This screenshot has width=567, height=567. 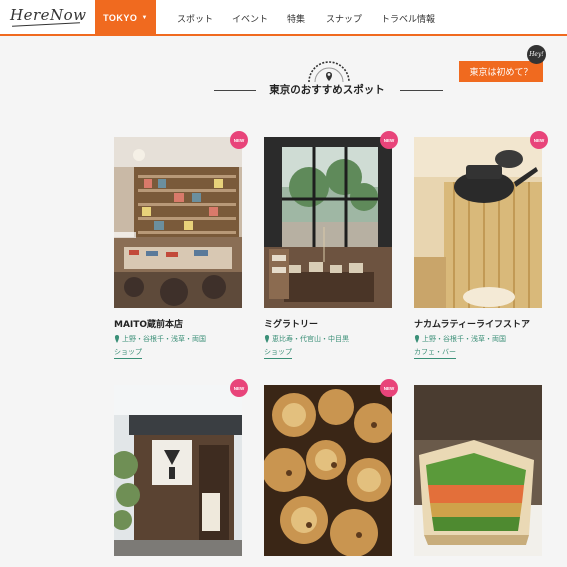 I want to click on site-header: HereNow TOKYO ▼ スポット イベント 特集 スナップ トラベル情報, so click(x=283, y=18).